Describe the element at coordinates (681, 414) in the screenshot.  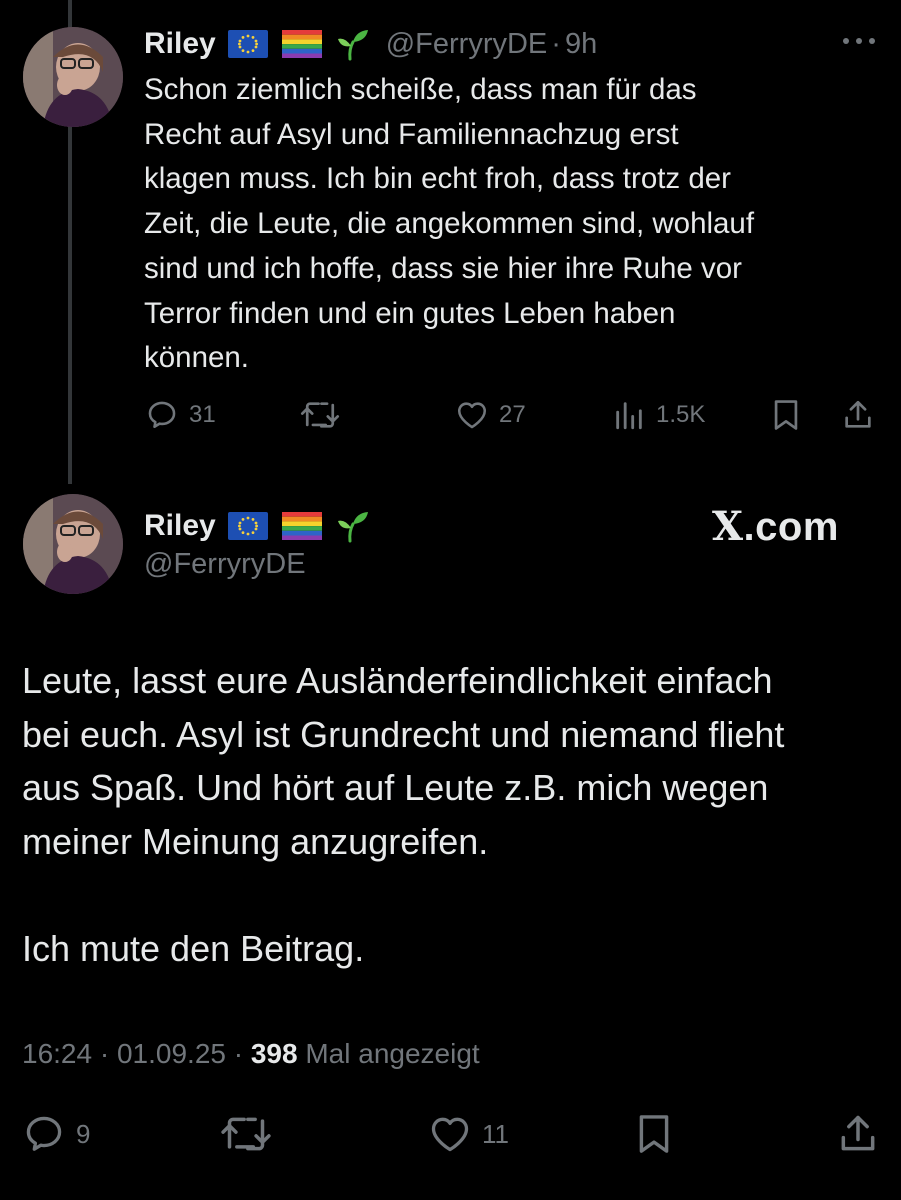
I see `view-count: 1.5K` at that location.